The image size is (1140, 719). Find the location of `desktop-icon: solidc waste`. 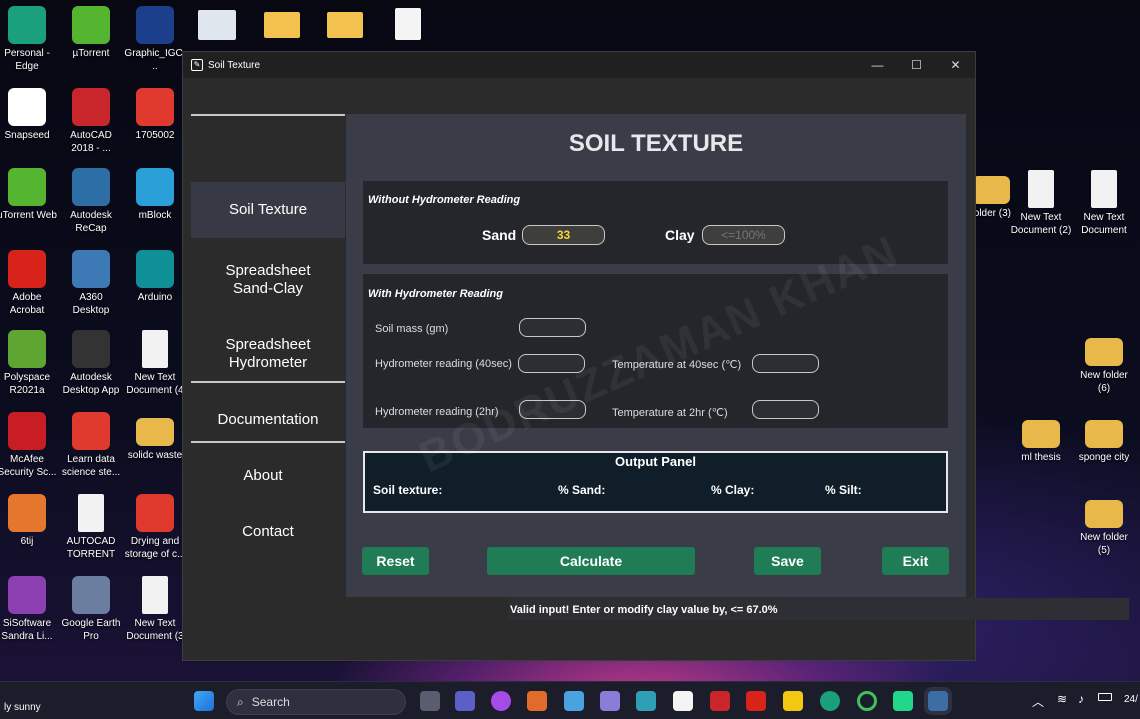

desktop-icon: solidc waste is located at coordinates (155, 437).